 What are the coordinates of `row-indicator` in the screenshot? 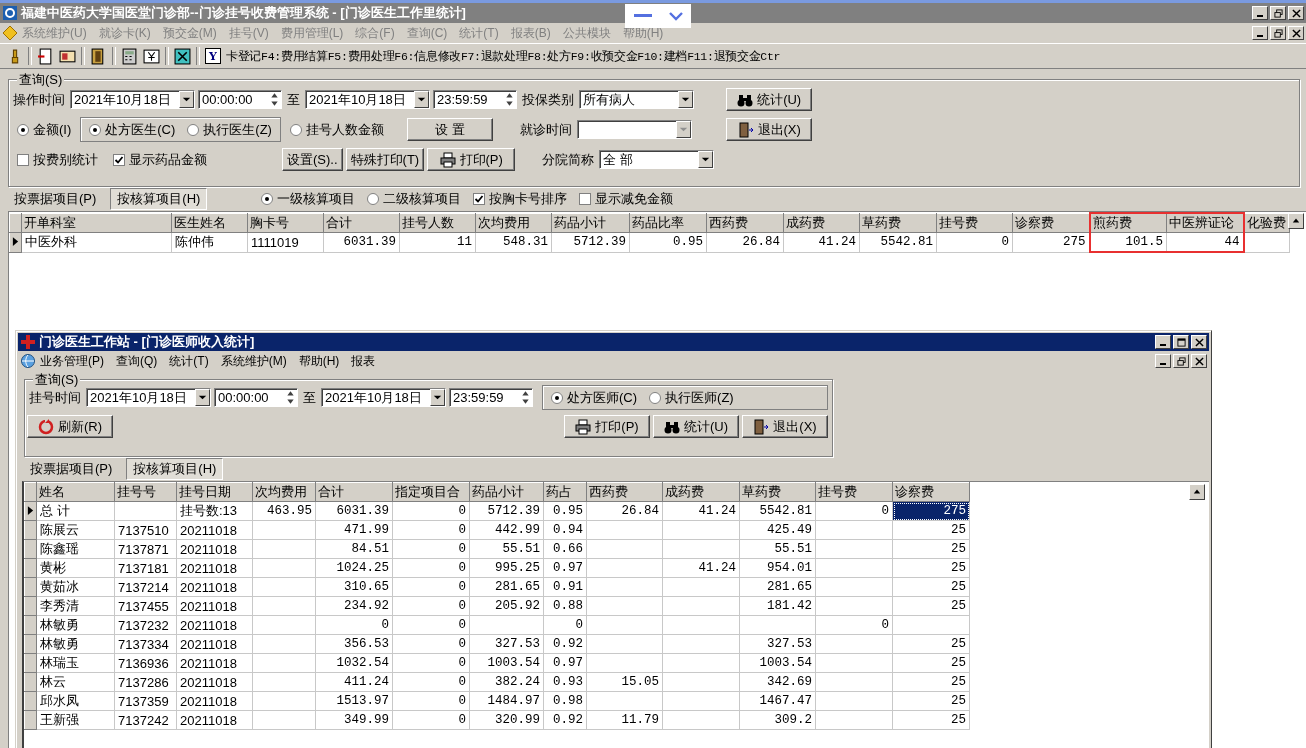 It's located at (15, 242).